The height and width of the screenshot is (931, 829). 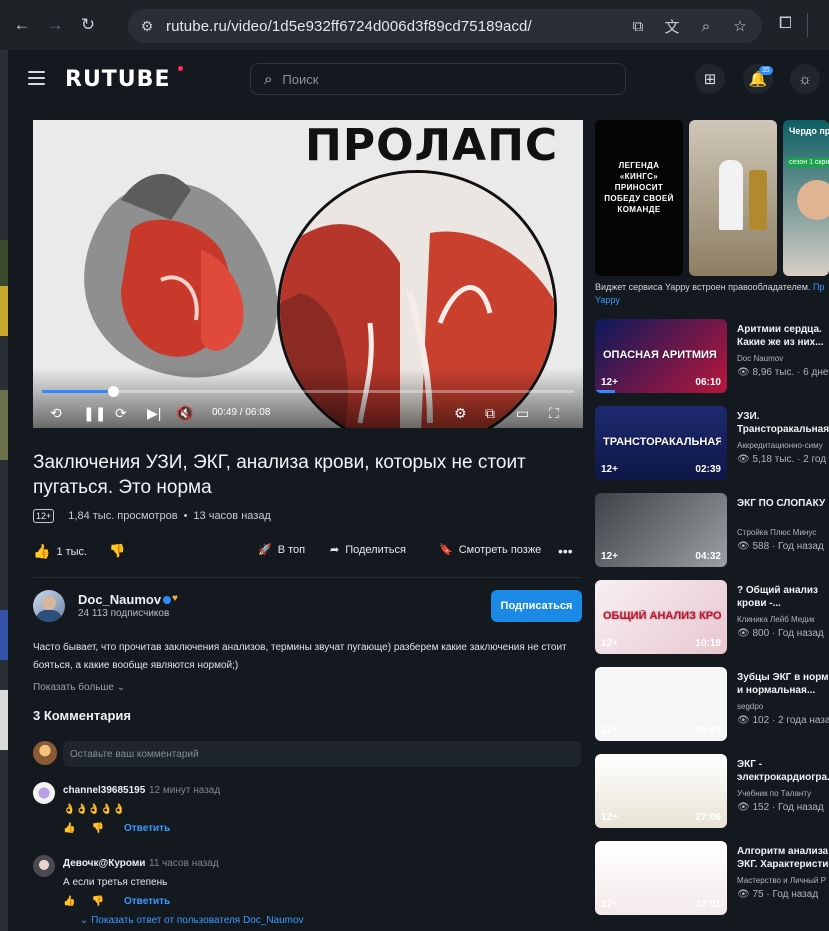 What do you see at coordinates (490, 550) in the screenshot?
I see `watch-later-button: 🔖 Смотреть позже` at bounding box center [490, 550].